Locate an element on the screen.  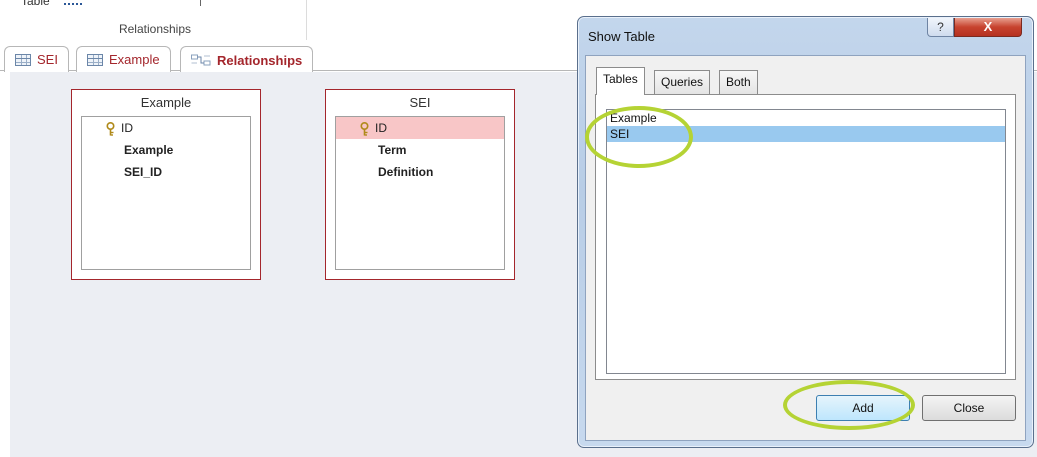
ribbon-shortcut-hint is located at coordinates (73, 4).